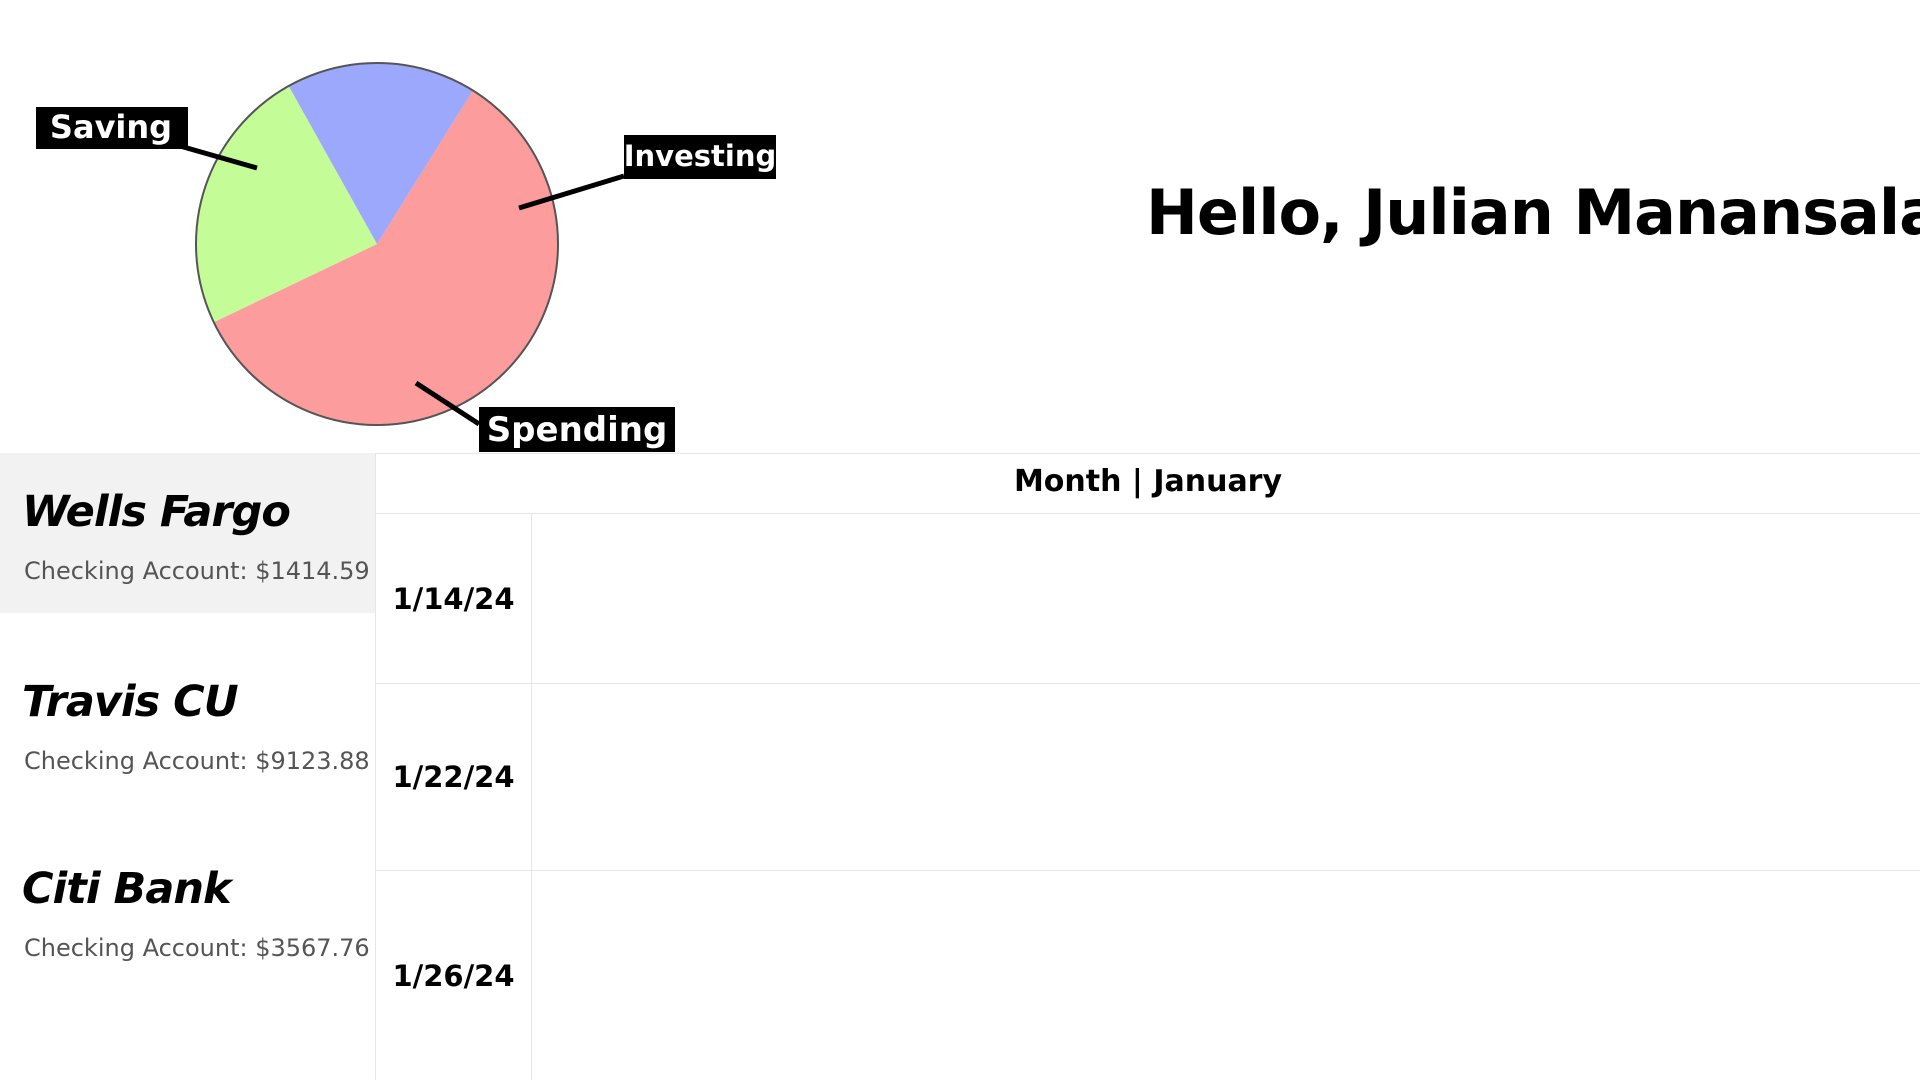  What do you see at coordinates (111, 127) in the screenshot?
I see `pie-label-saving: Saving` at bounding box center [111, 127].